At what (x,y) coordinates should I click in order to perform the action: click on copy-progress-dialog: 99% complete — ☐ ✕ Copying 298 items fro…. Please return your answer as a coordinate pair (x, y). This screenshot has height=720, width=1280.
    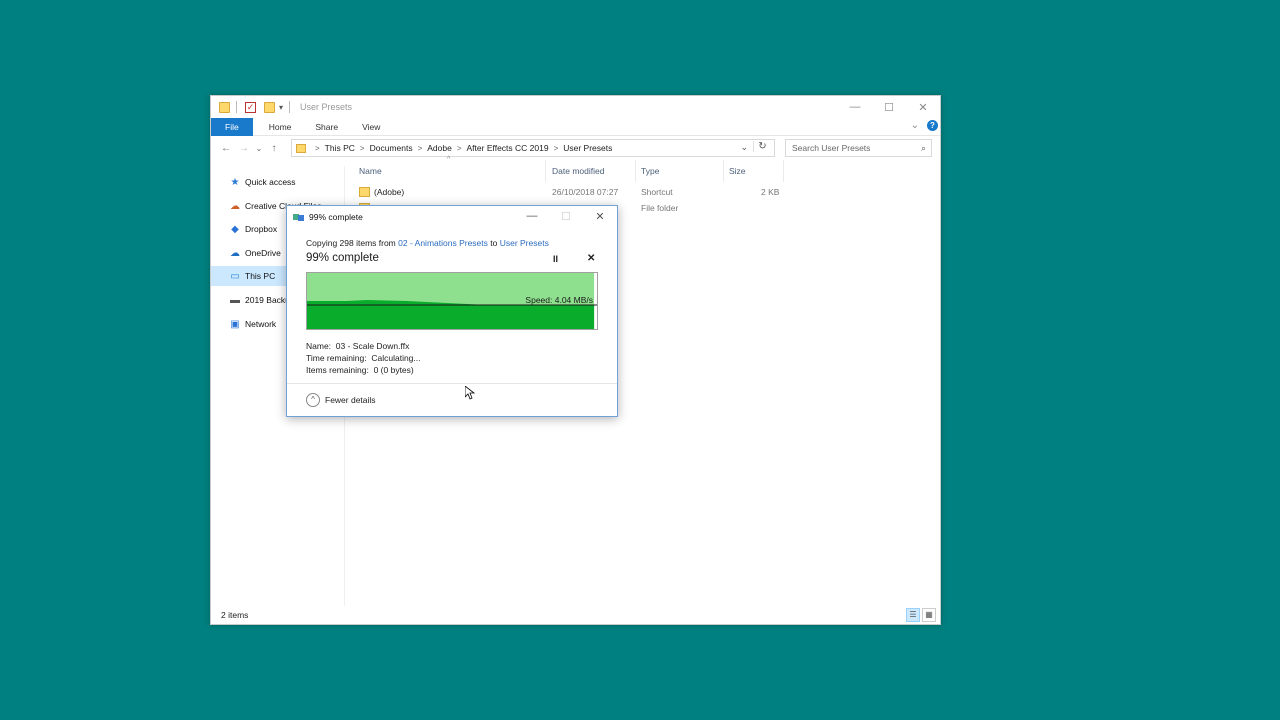
    Looking at the image, I should click on (452, 311).